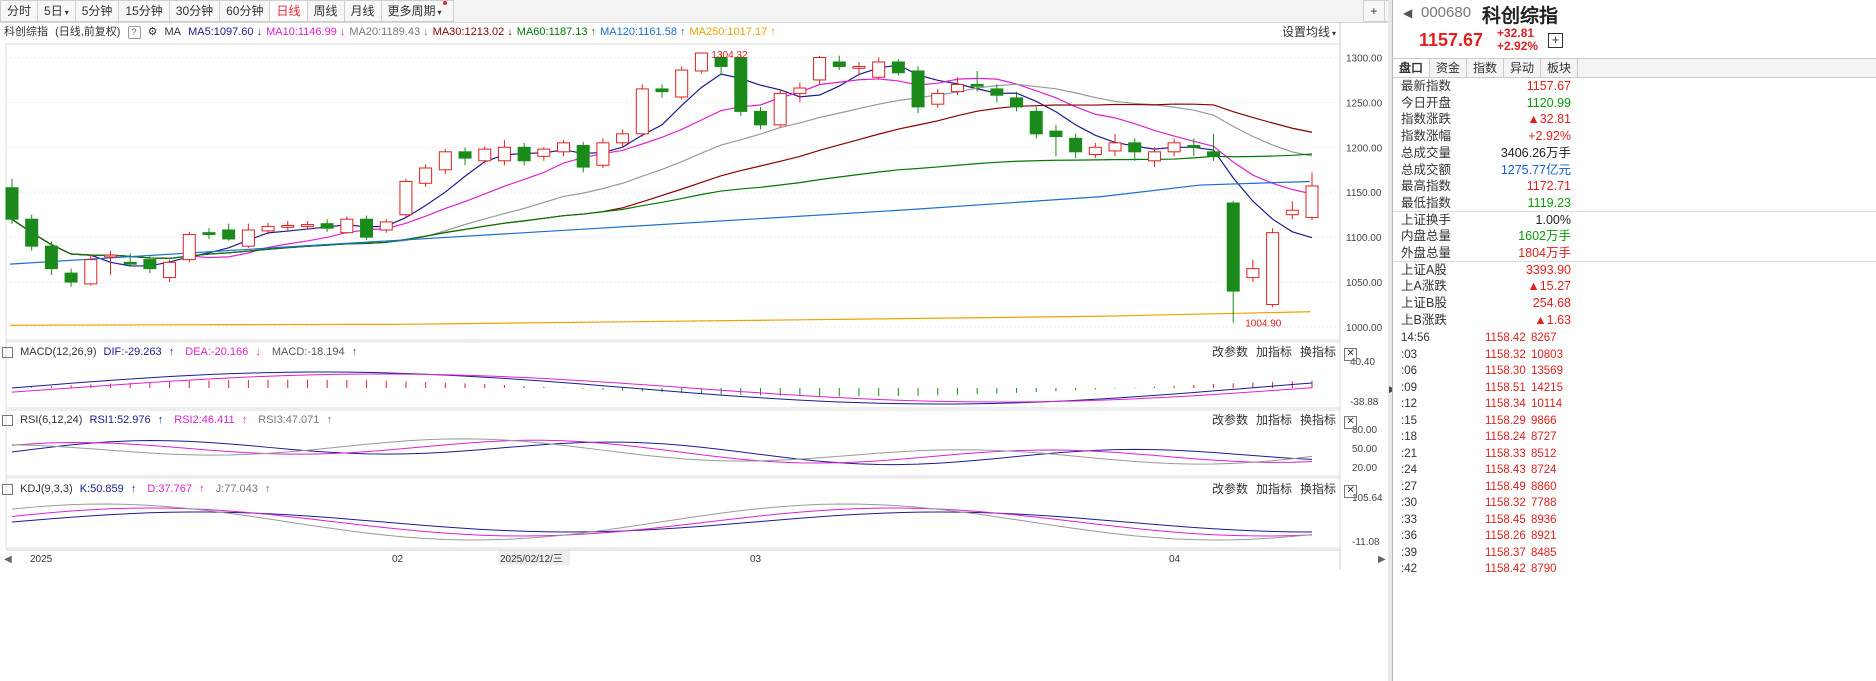  I want to click on dea-value: DEA:-20.166 ↓, so click(223, 352).